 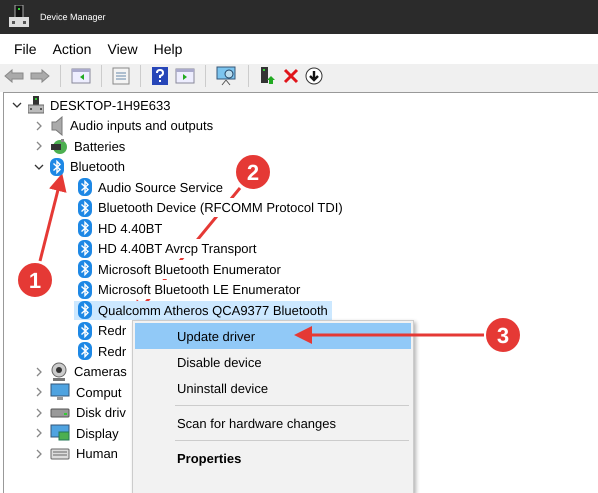 What do you see at coordinates (59, 146) in the screenshot?
I see `battery-icon` at bounding box center [59, 146].